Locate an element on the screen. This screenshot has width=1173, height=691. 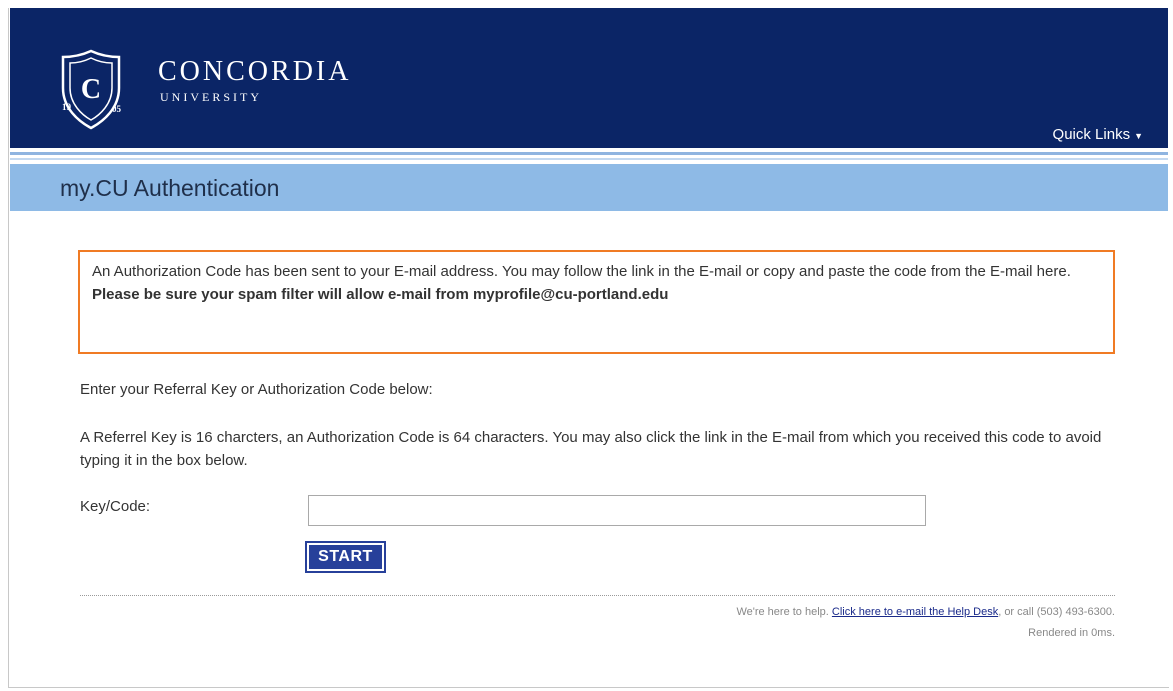
shield-icon: C is located at coordinates (91, 89).